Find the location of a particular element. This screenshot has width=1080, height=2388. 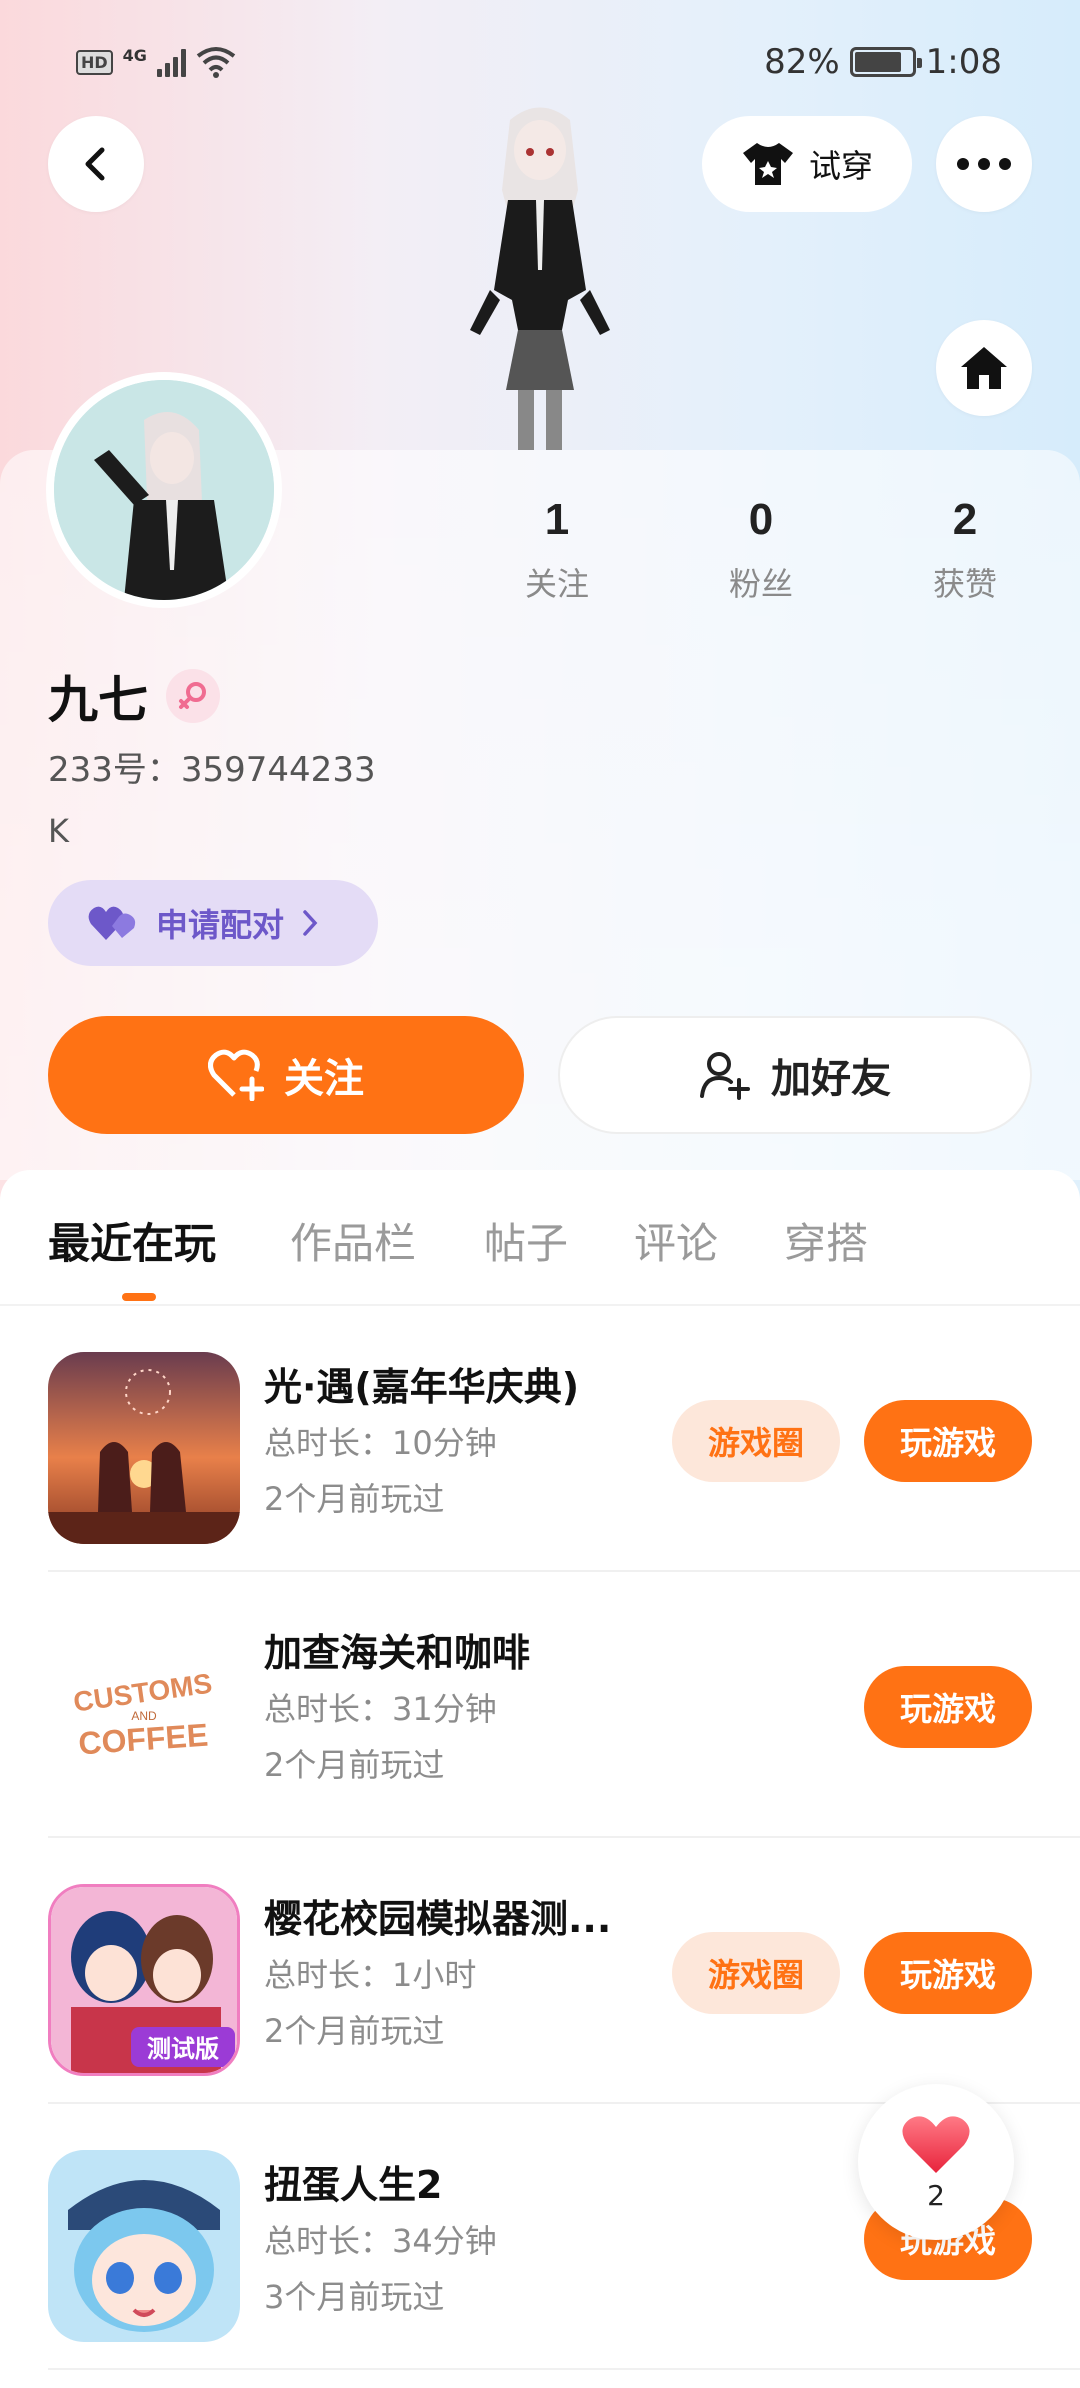

avatar-image is located at coordinates (164, 490).